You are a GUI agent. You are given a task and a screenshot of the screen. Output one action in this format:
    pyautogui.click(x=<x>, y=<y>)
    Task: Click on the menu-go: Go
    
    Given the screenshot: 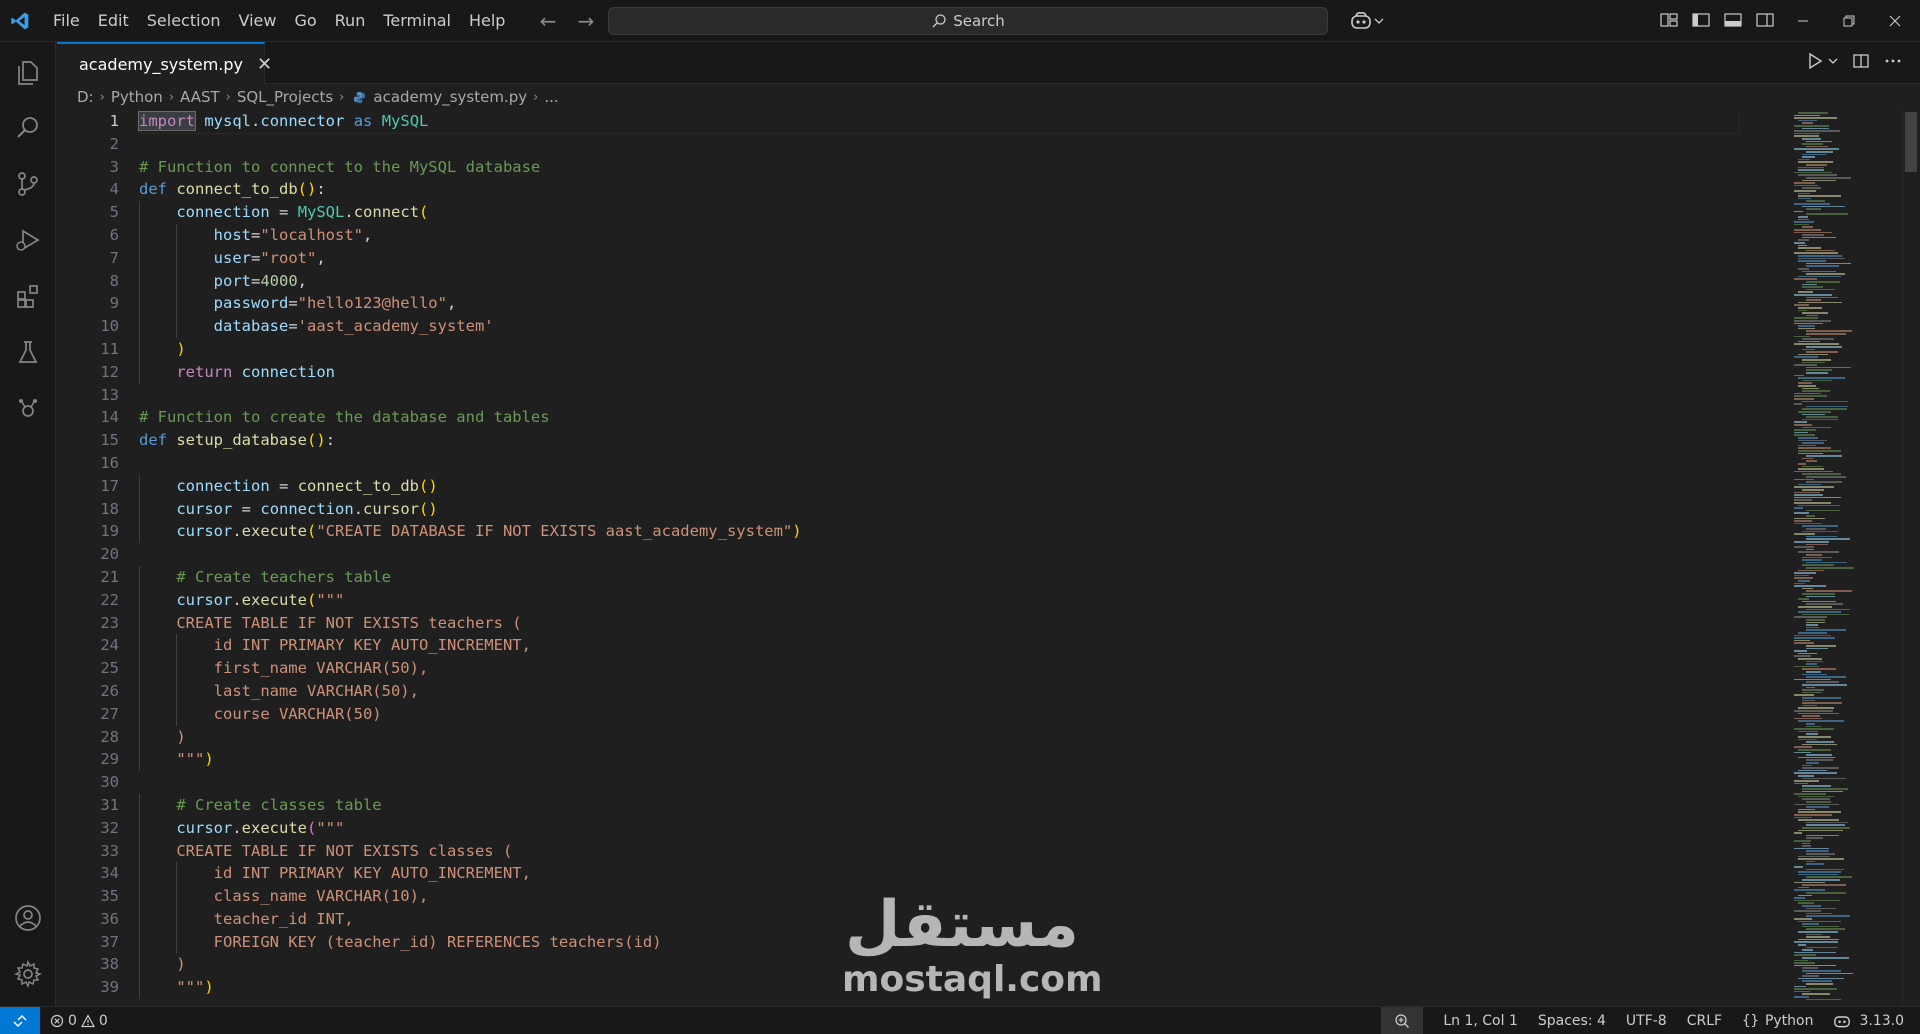 What is the action you would take?
    pyautogui.click(x=305, y=21)
    